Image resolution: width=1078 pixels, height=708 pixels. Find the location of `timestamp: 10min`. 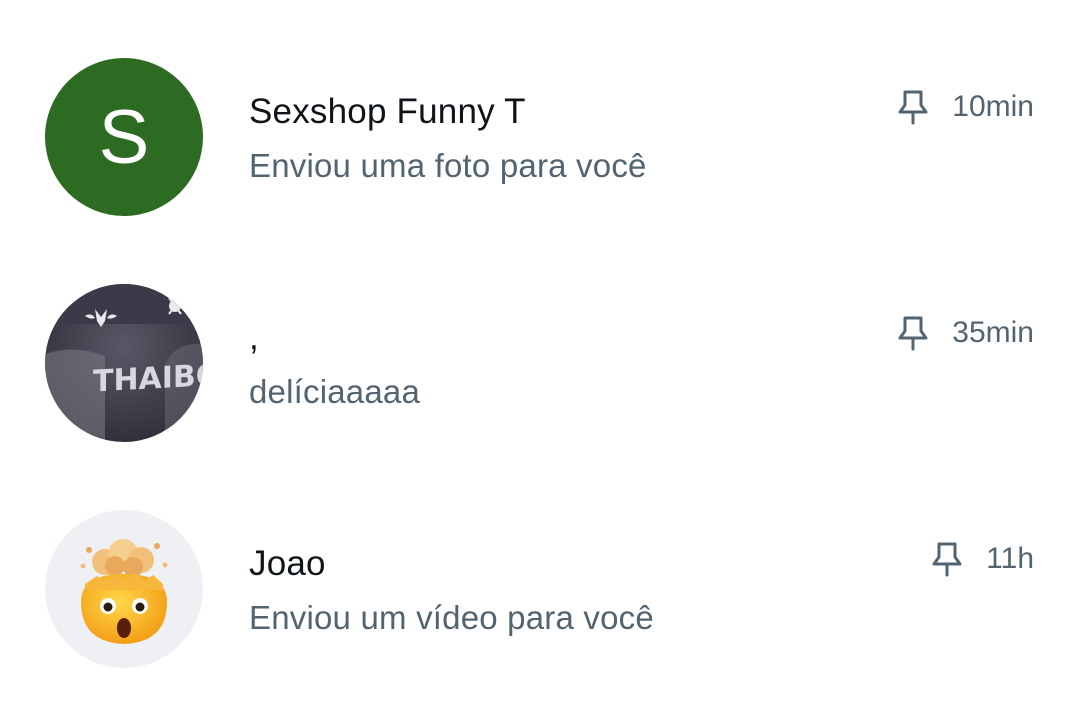

timestamp: 10min is located at coordinates (993, 106).